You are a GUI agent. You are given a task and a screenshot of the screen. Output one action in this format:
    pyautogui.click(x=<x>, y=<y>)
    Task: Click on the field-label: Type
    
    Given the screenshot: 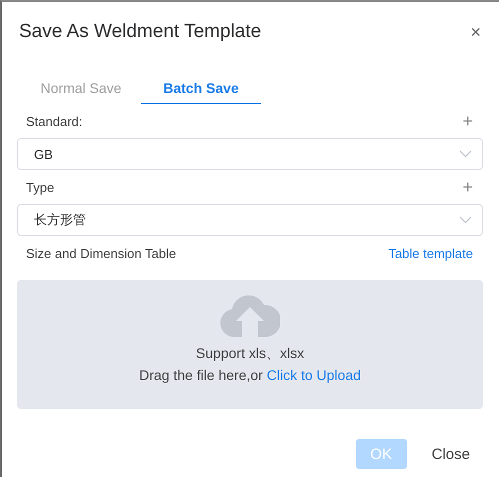 What is the action you would take?
    pyautogui.click(x=40, y=187)
    